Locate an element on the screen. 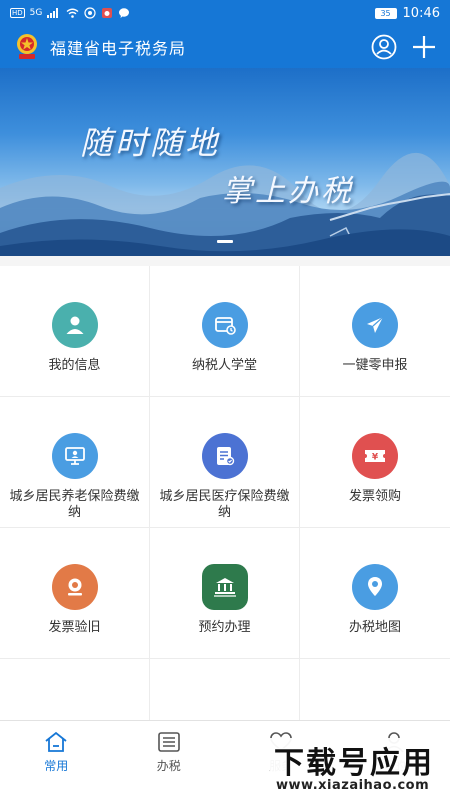 The height and width of the screenshot is (800, 450). status-right: 35 10:46 is located at coordinates (407, 13).